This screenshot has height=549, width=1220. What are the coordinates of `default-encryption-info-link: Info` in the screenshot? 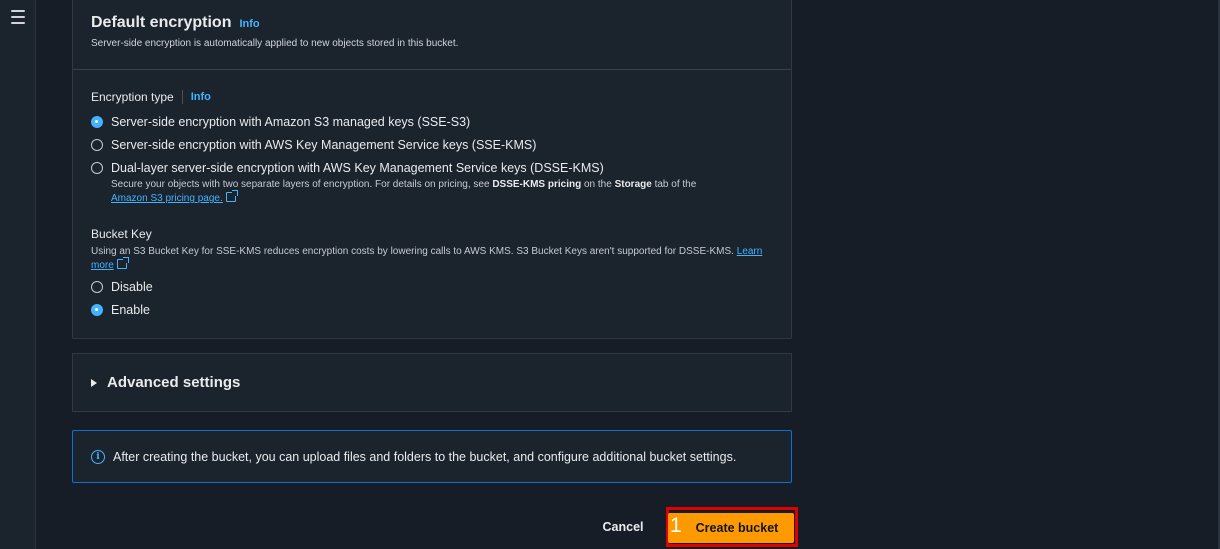 It's located at (249, 24).